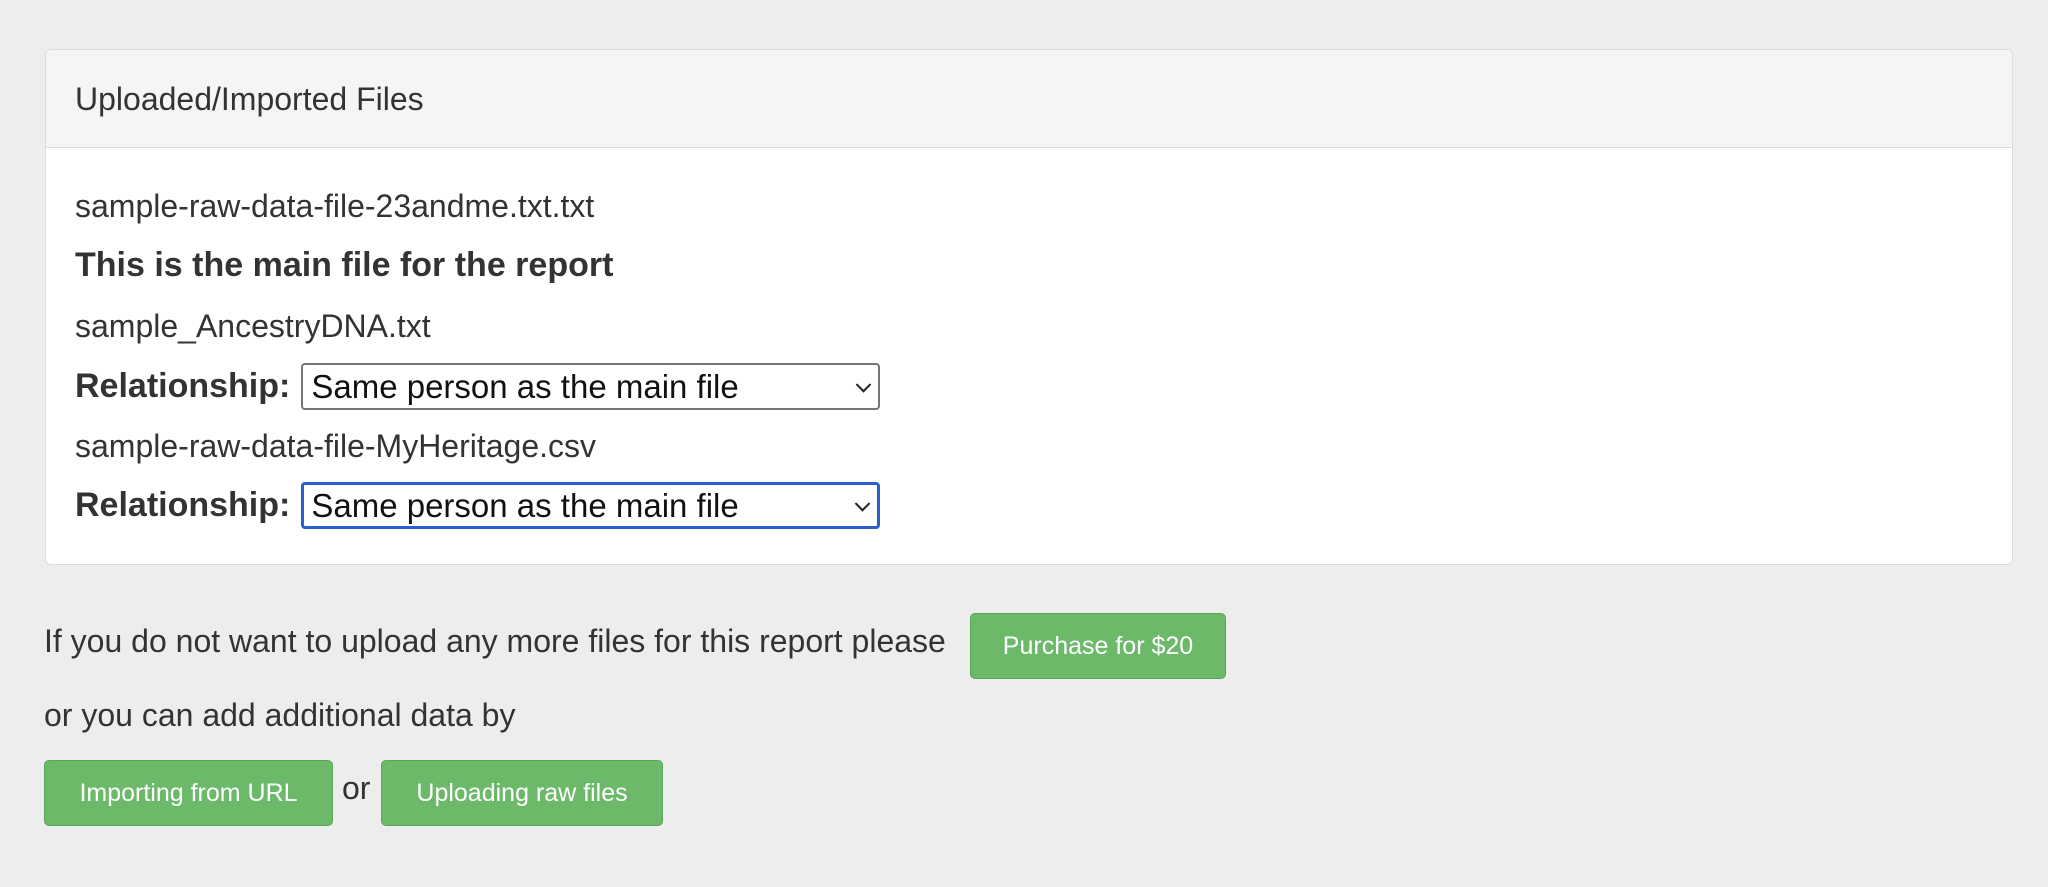 The width and height of the screenshot is (2048, 887). What do you see at coordinates (336, 446) in the screenshot?
I see `file-name-myheritage: sample-raw-data-file-MyHeritage.csv` at bounding box center [336, 446].